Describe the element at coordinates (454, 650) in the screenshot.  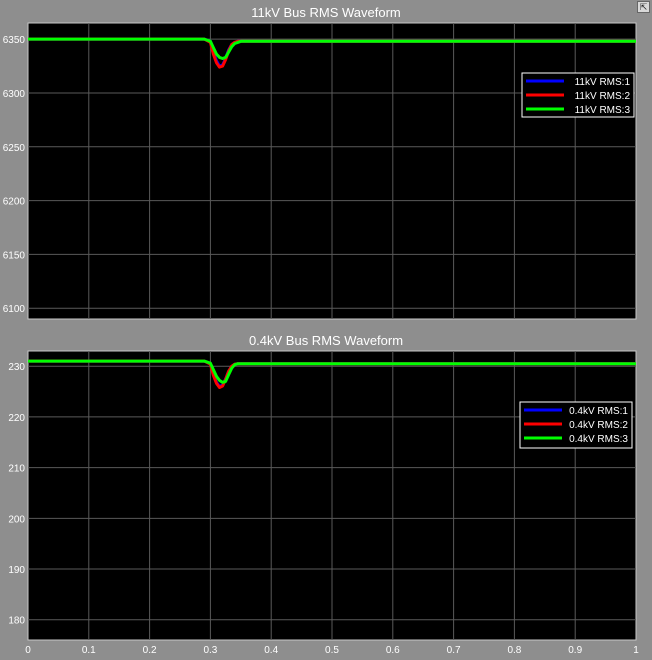
I see `x-tick-label: 0.7` at that location.